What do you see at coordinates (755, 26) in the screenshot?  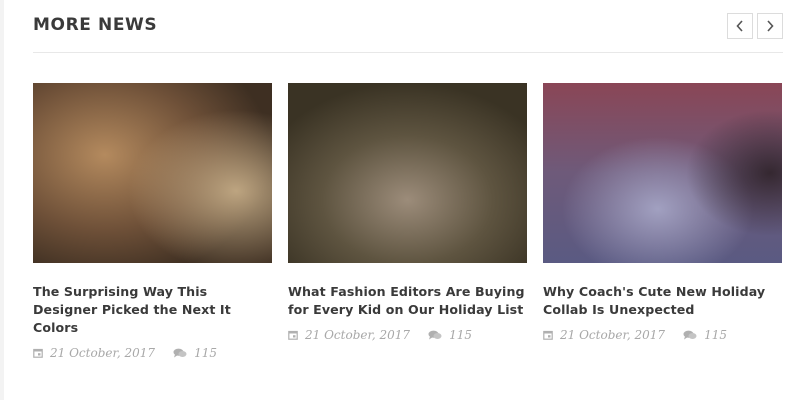 I see `carousel-nav` at bounding box center [755, 26].